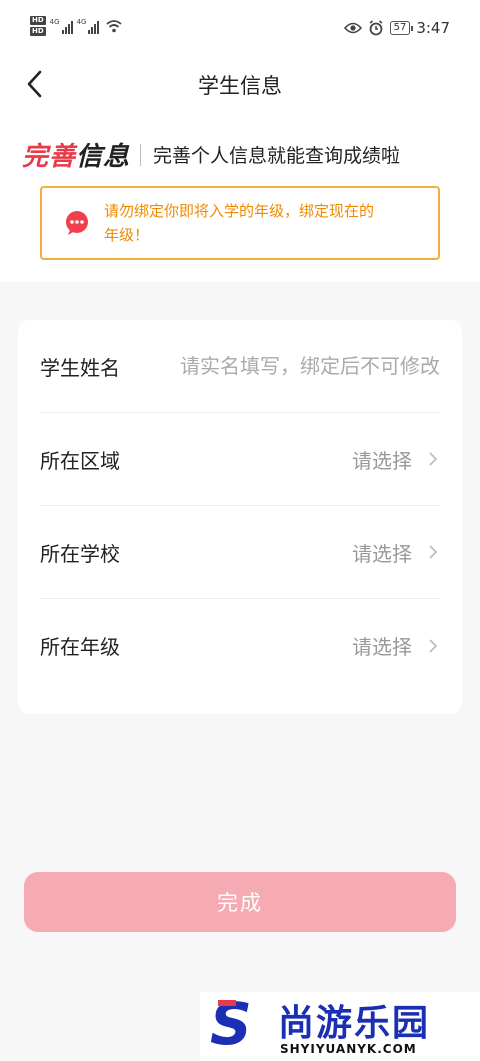  Describe the element at coordinates (433, 28) in the screenshot. I see `clock: 3:47` at that location.